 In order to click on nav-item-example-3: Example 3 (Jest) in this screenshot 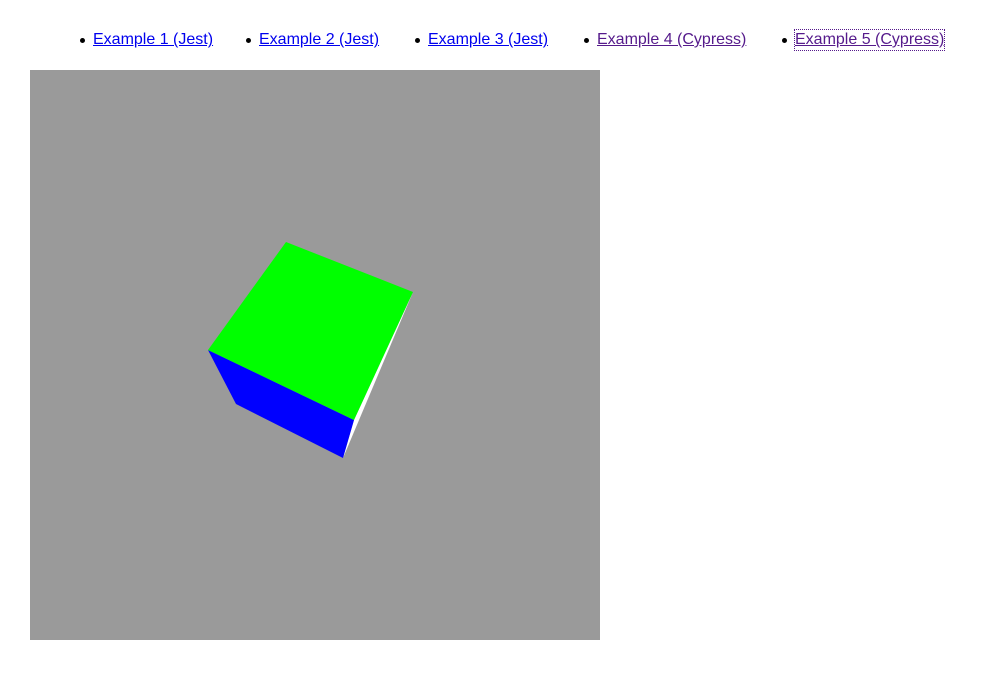, I will do `click(481, 40)`.